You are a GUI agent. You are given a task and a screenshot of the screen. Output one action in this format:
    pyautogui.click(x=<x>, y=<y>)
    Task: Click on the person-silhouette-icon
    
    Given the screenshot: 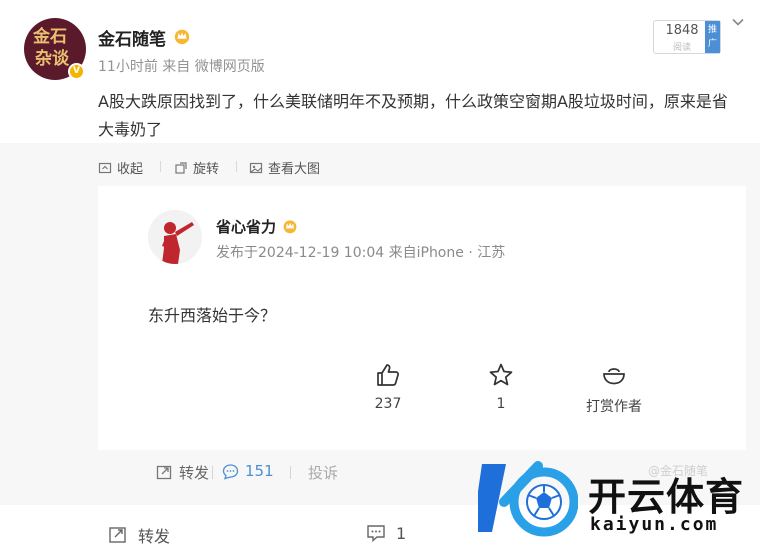 What is the action you would take?
    pyautogui.click(x=175, y=237)
    